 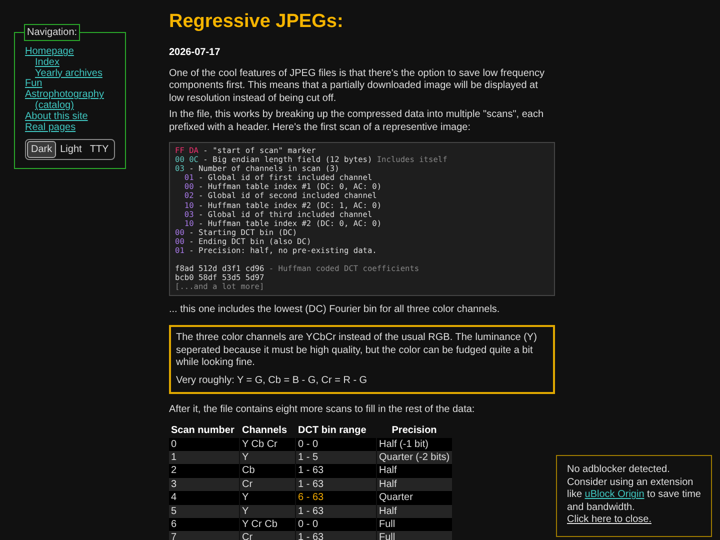 What do you see at coordinates (52, 32) in the screenshot?
I see `navigation-title: Navigation:` at bounding box center [52, 32].